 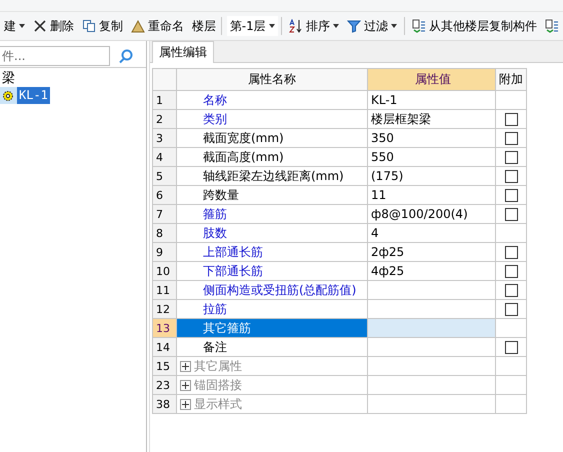 What do you see at coordinates (164, 79) in the screenshot?
I see `corner-cell` at bounding box center [164, 79].